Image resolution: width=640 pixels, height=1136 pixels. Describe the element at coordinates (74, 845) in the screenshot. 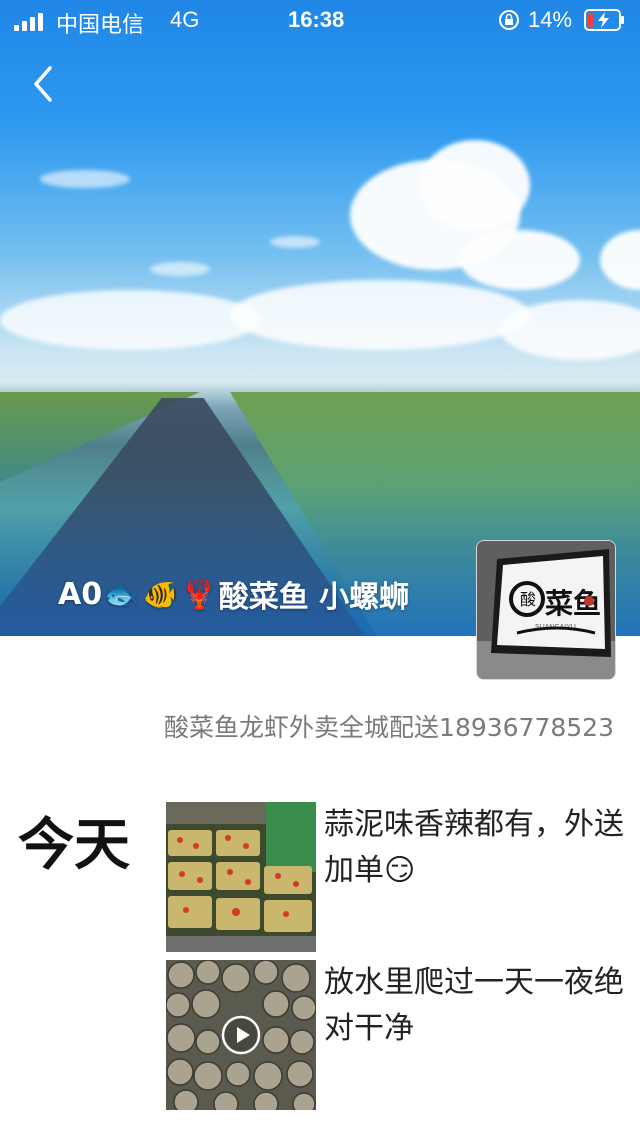

I see `date-label: 今天` at that location.